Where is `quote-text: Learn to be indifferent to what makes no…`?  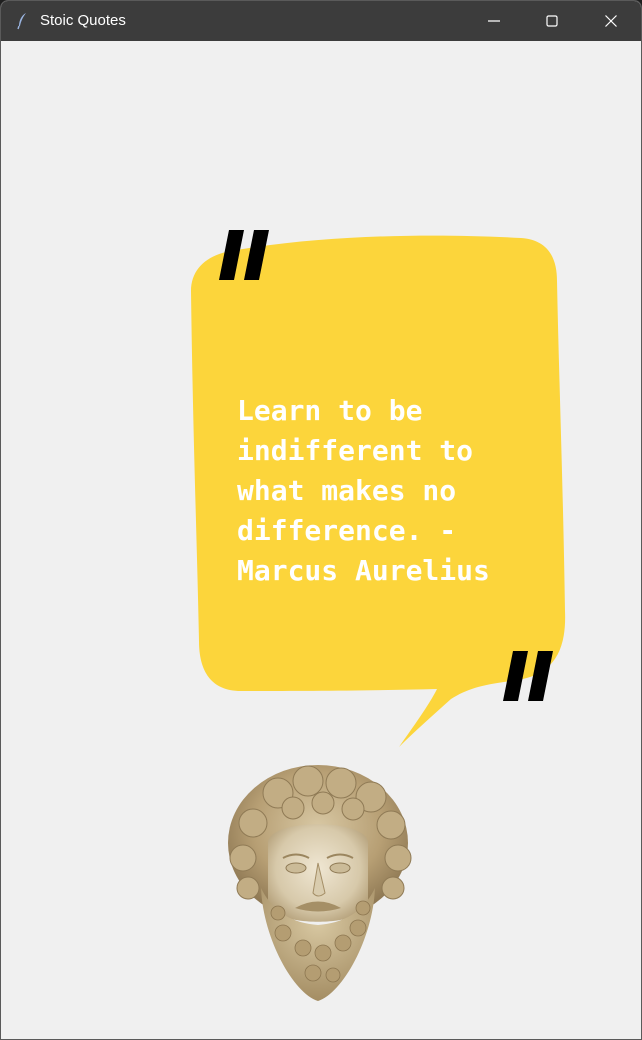 quote-text: Learn to be indifferent to what makes no… is located at coordinates (363, 490).